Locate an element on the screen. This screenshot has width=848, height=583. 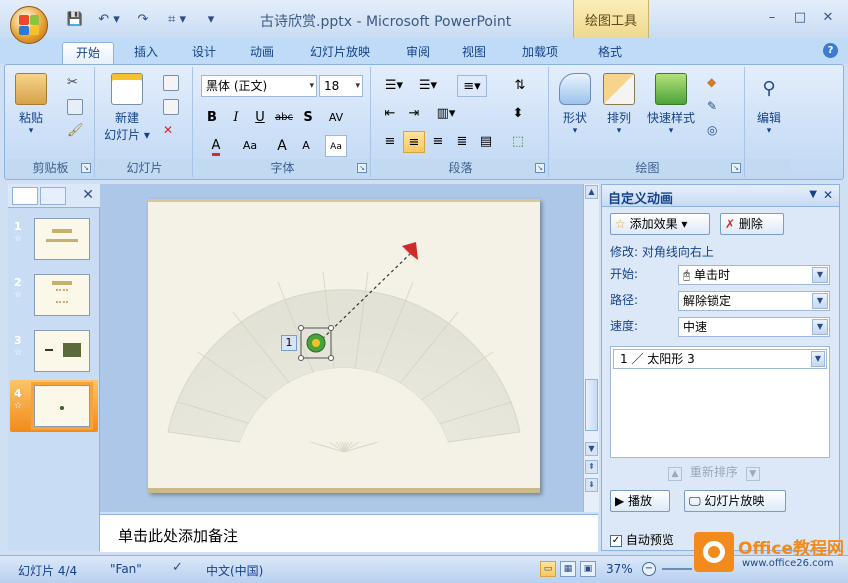
arrange-button: 排列 ▾ is located at coordinates (619, 104).